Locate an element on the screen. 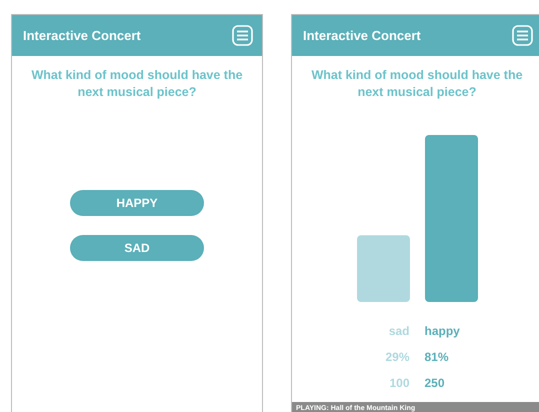 Image resolution: width=539 pixels, height=412 pixels. vote-count: 100 is located at coordinates (399, 383).